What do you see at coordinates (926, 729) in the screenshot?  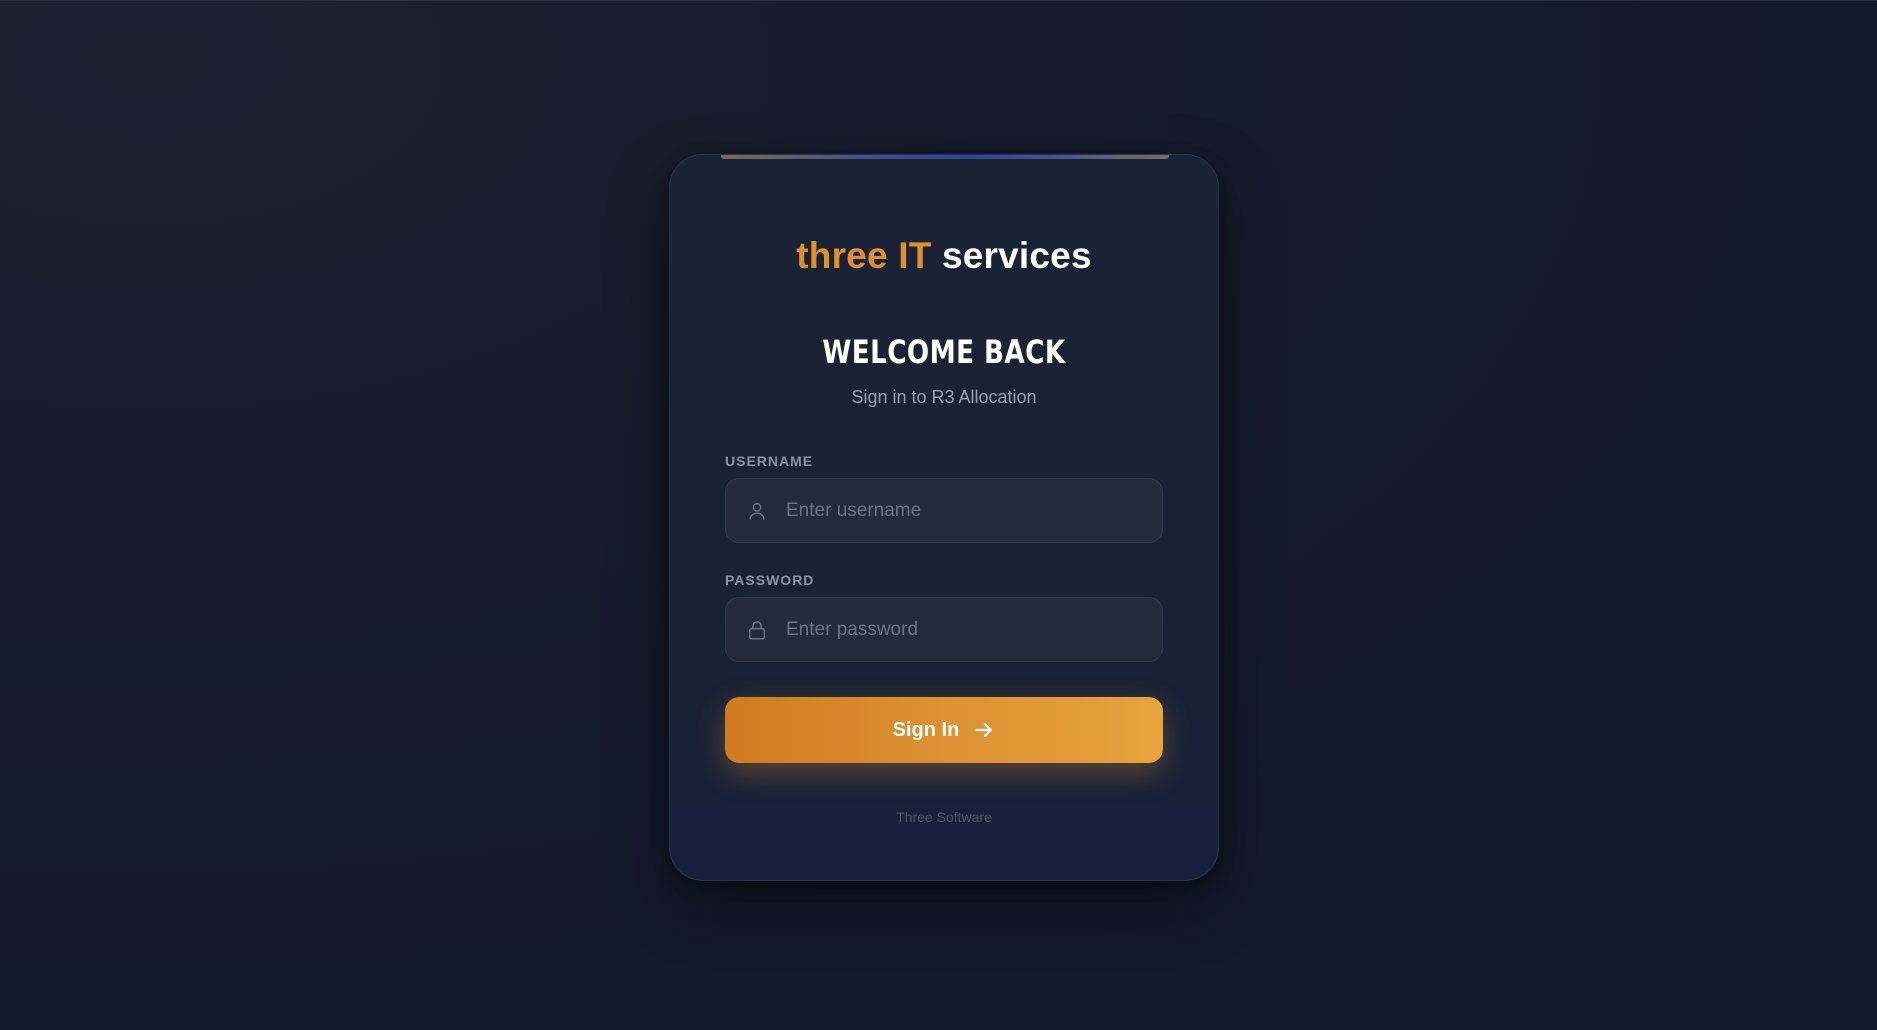 I see `sign-in-label: Sign In` at bounding box center [926, 729].